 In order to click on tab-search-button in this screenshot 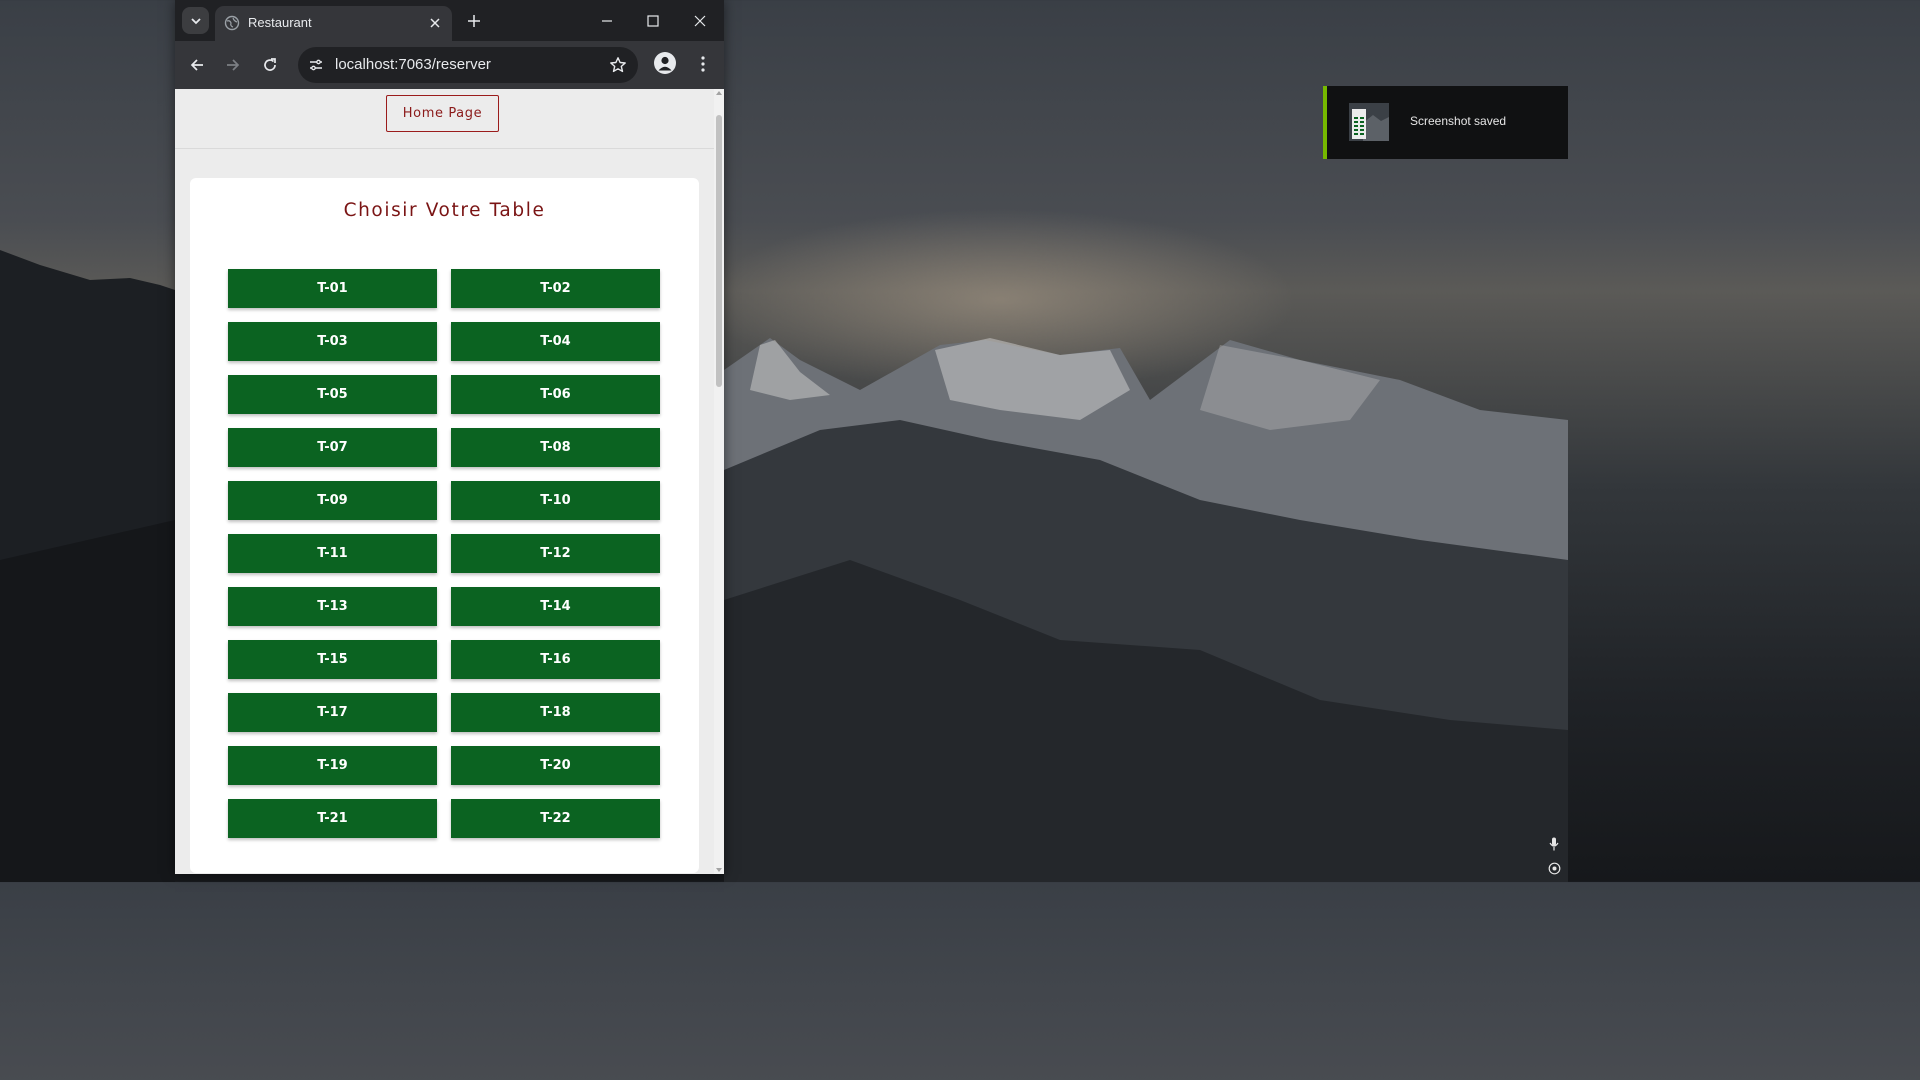, I will do `click(195, 20)`.